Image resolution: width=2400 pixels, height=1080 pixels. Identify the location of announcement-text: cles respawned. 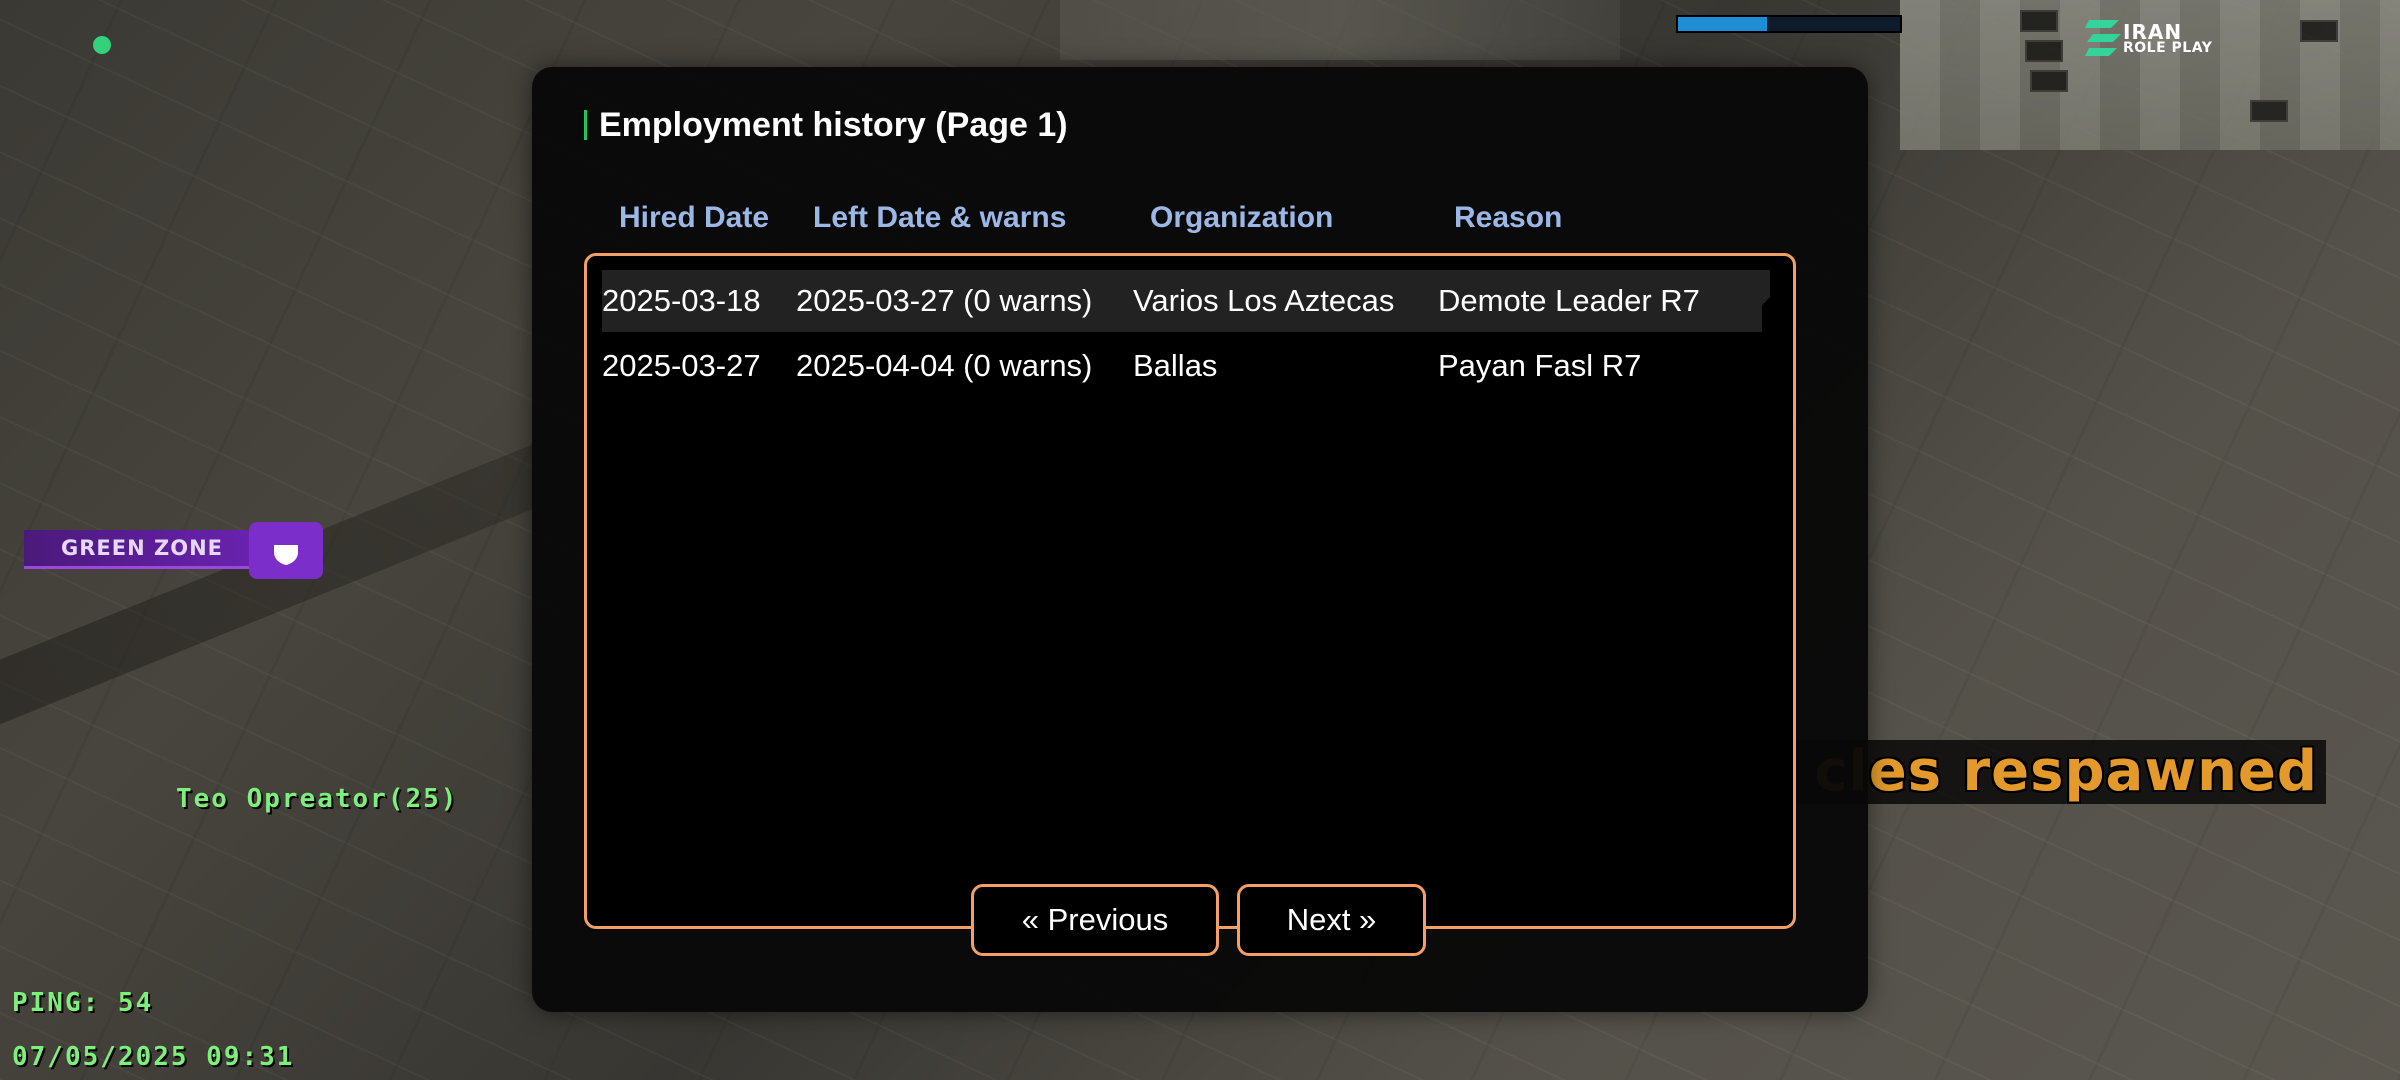
(2059, 772).